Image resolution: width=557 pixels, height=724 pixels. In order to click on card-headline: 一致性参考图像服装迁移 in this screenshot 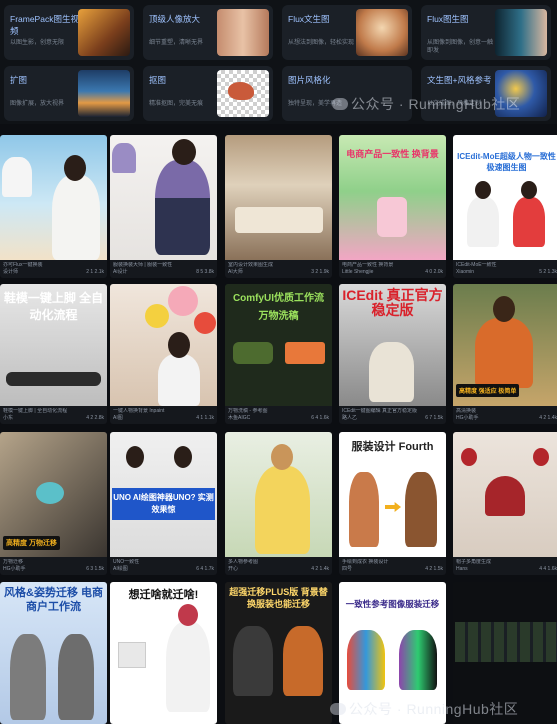, I will do `click(392, 604)`.